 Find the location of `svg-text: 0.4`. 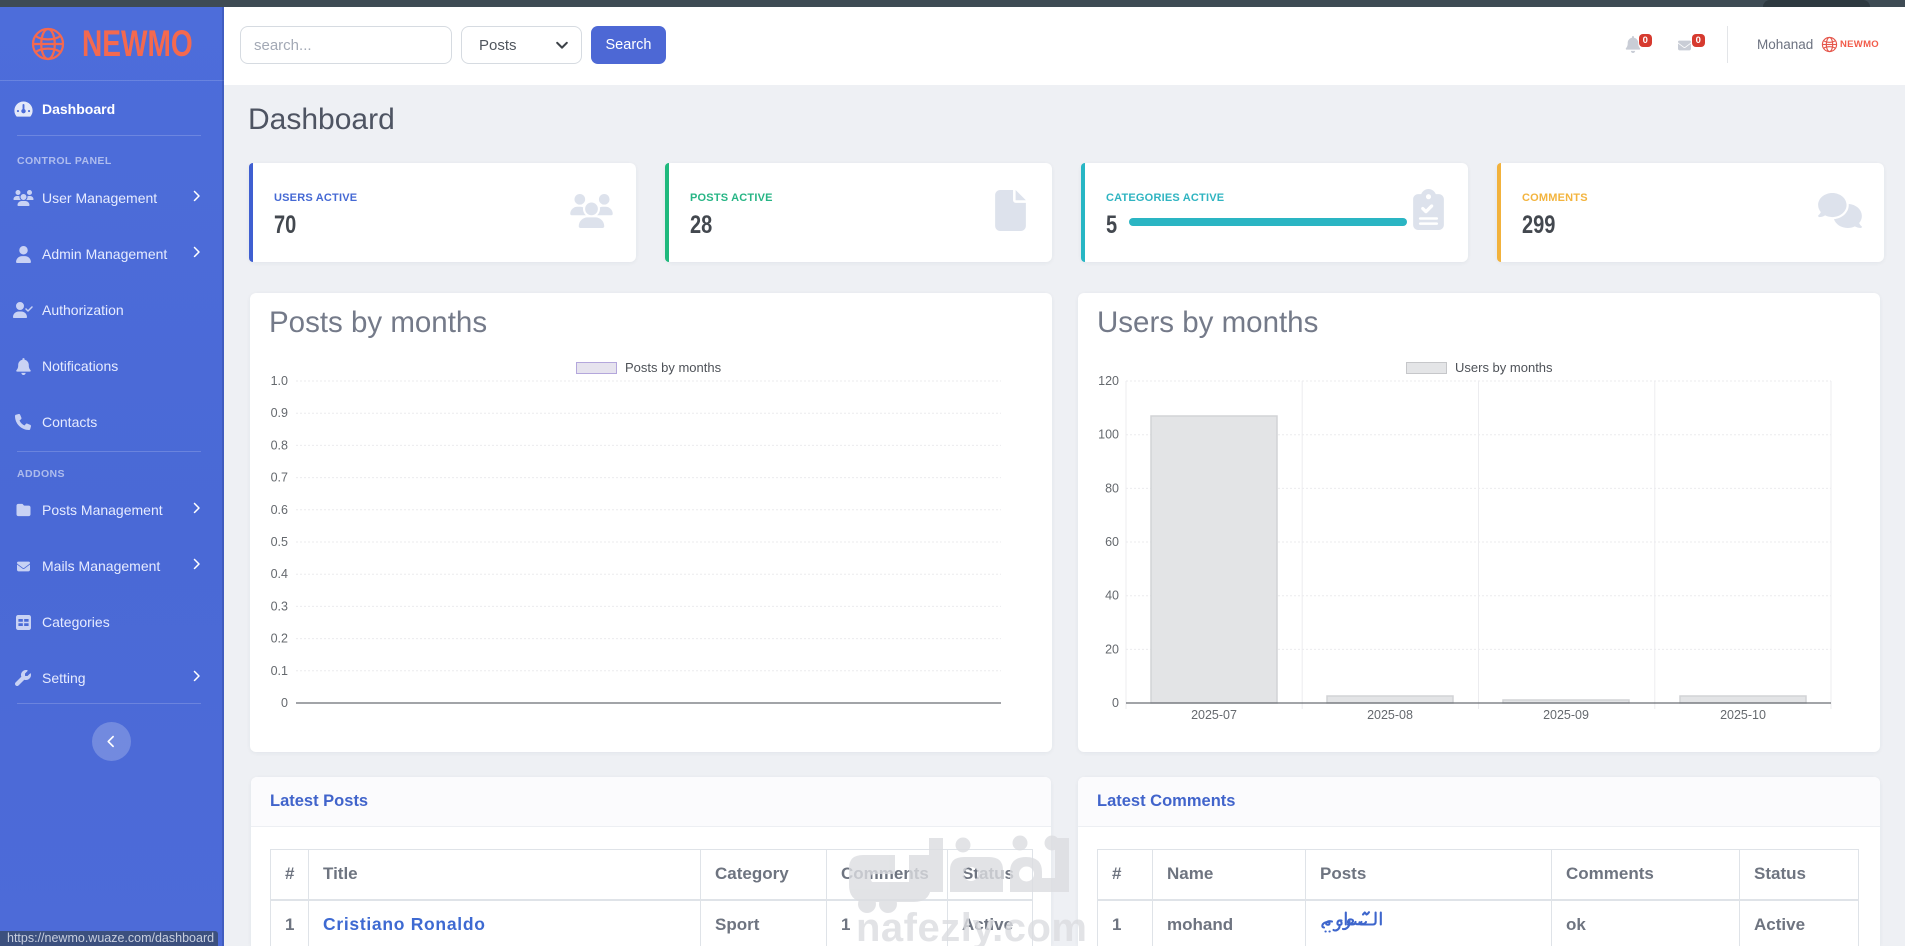

svg-text: 0.4 is located at coordinates (279, 574).